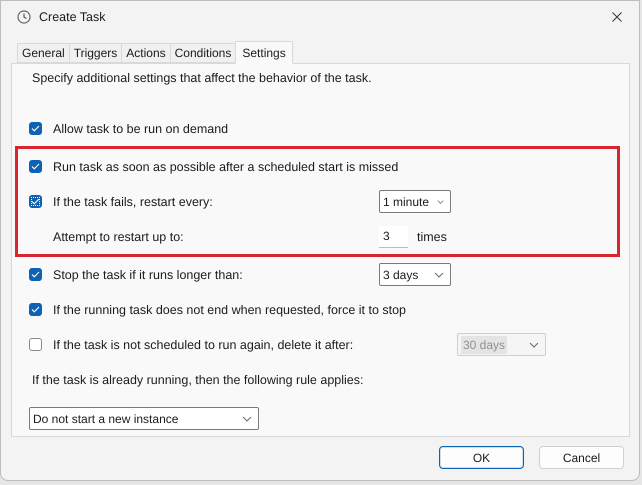 This screenshot has height=485, width=642. I want to click on unit-label: times, so click(432, 237).